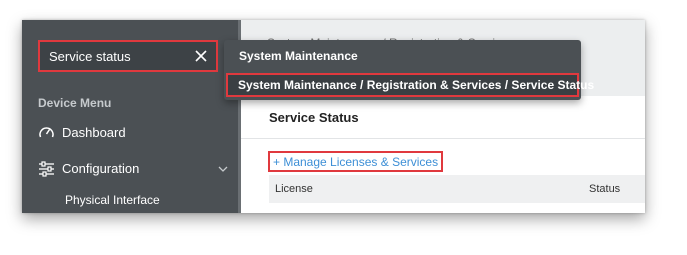 The image size is (687, 255). What do you see at coordinates (223, 169) in the screenshot?
I see `chevron-down-icon` at bounding box center [223, 169].